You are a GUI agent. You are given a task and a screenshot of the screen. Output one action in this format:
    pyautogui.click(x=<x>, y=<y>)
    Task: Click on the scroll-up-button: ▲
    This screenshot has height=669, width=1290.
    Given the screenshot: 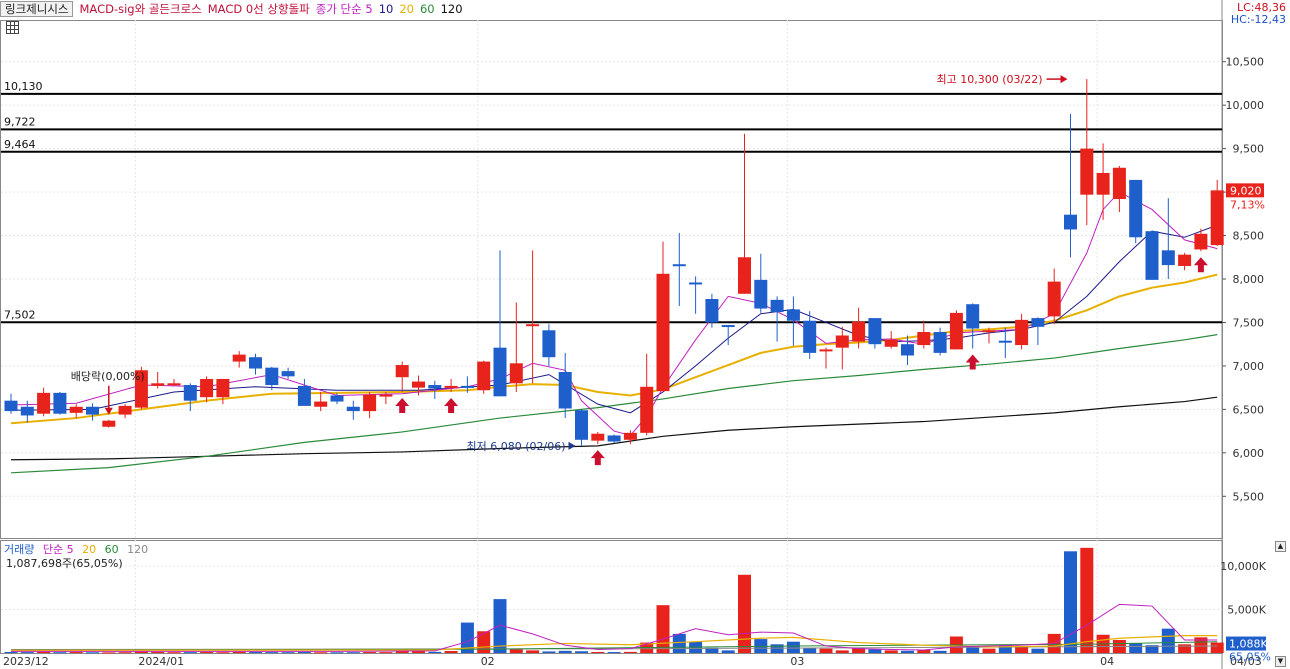 What is the action you would take?
    pyautogui.click(x=1280, y=546)
    